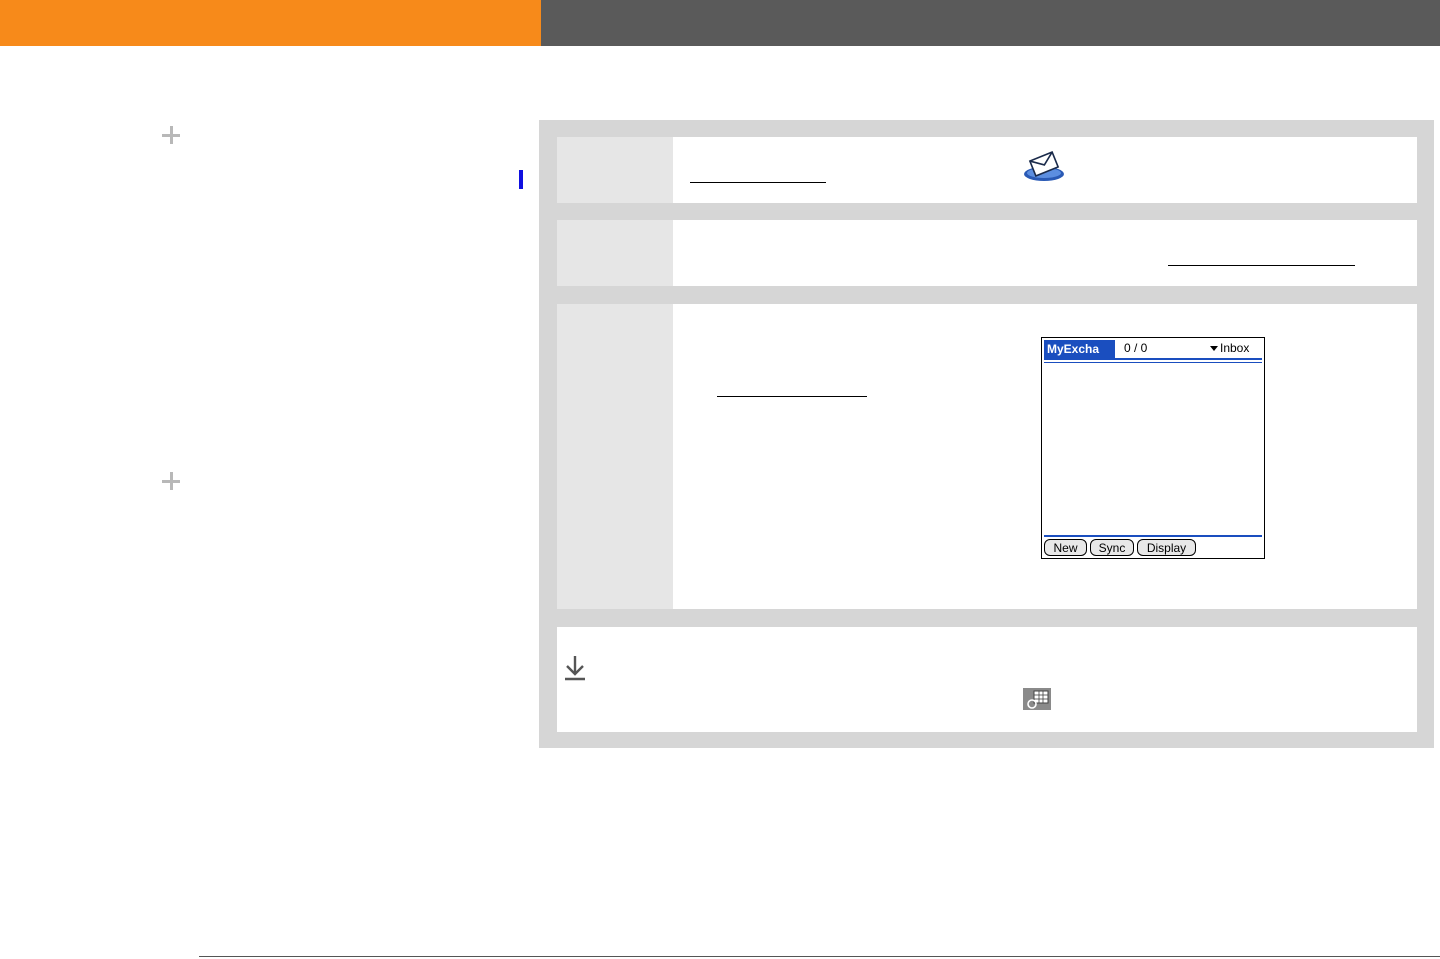  Describe the element at coordinates (1112, 547) in the screenshot. I see `sync-button: Sync` at that location.